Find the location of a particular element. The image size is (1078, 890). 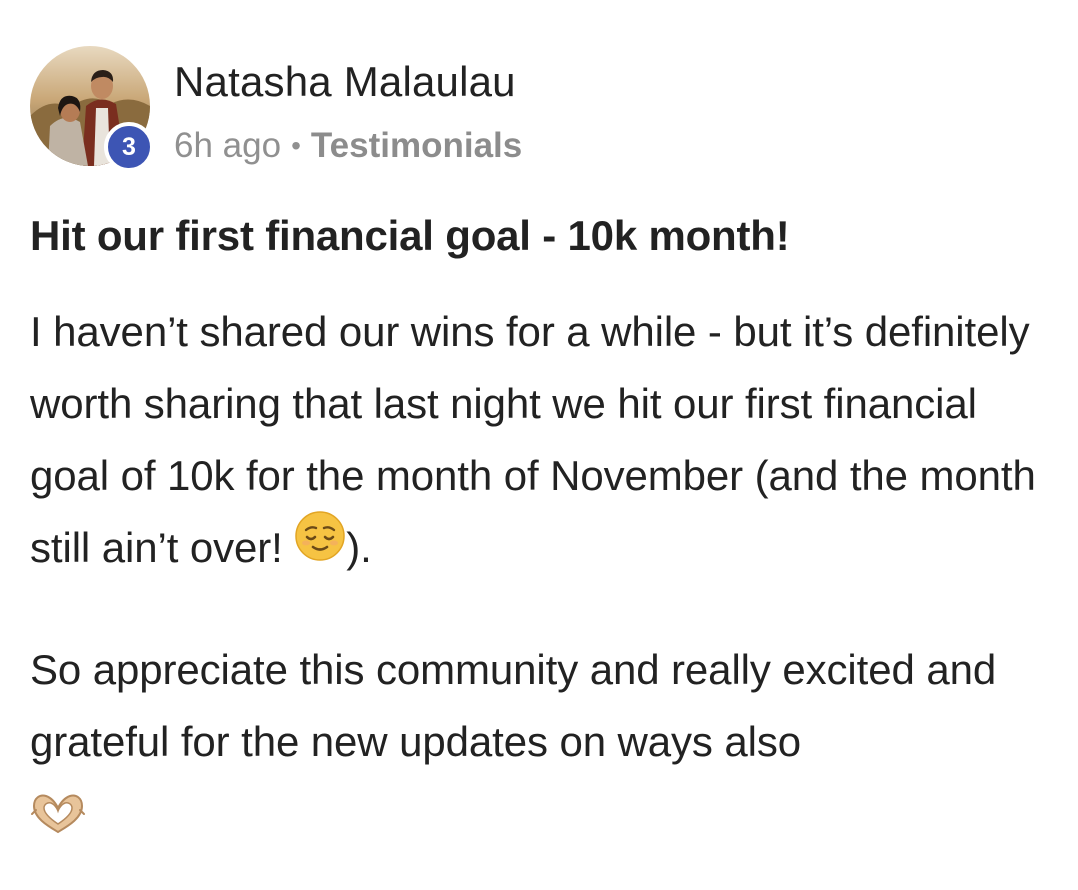

post-meta: 6h ago • Testimonials is located at coordinates (348, 146).